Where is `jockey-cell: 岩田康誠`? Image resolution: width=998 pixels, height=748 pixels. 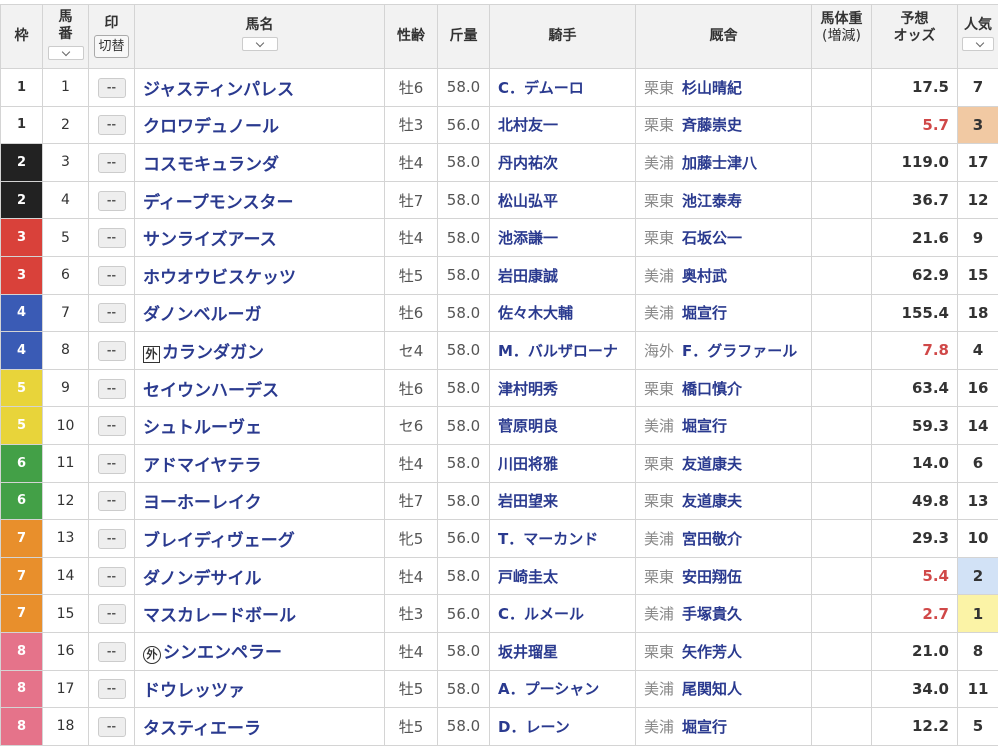
jockey-cell: 岩田康誠 is located at coordinates (562, 275).